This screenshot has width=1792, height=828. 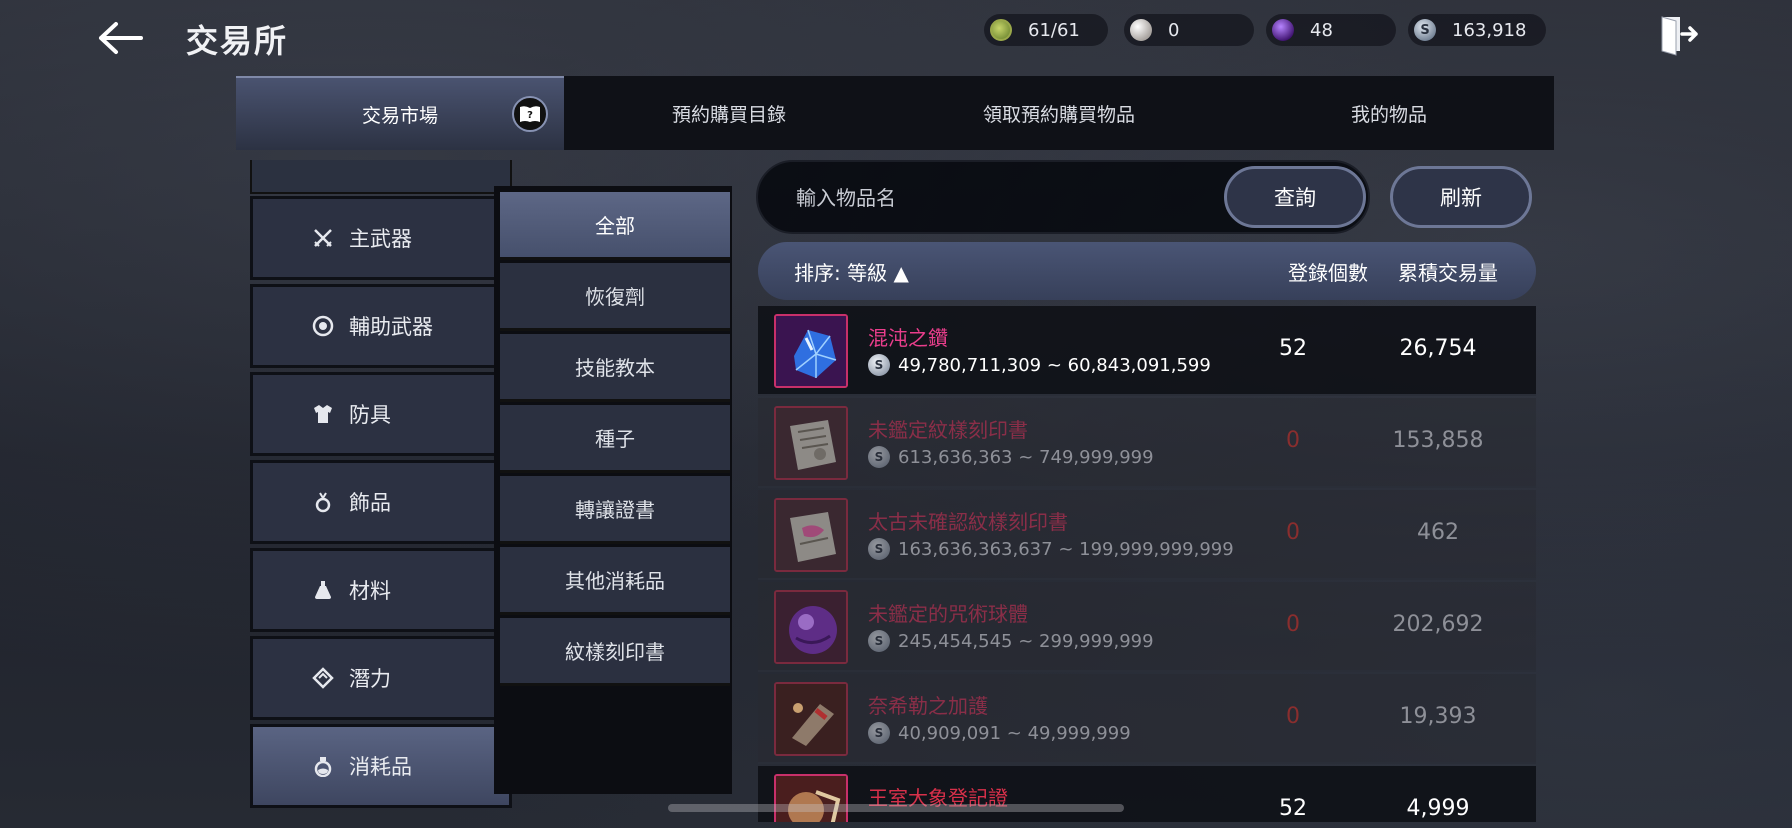 I want to click on subcategory-label: 其他消耗品, so click(x=615, y=581).